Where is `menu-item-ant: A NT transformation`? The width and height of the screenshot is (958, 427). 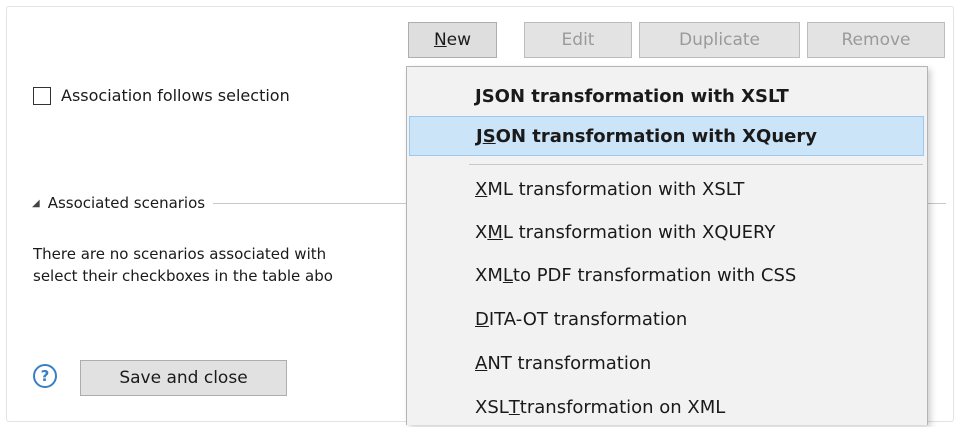 menu-item-ant: A NT transformation is located at coordinates (666, 363).